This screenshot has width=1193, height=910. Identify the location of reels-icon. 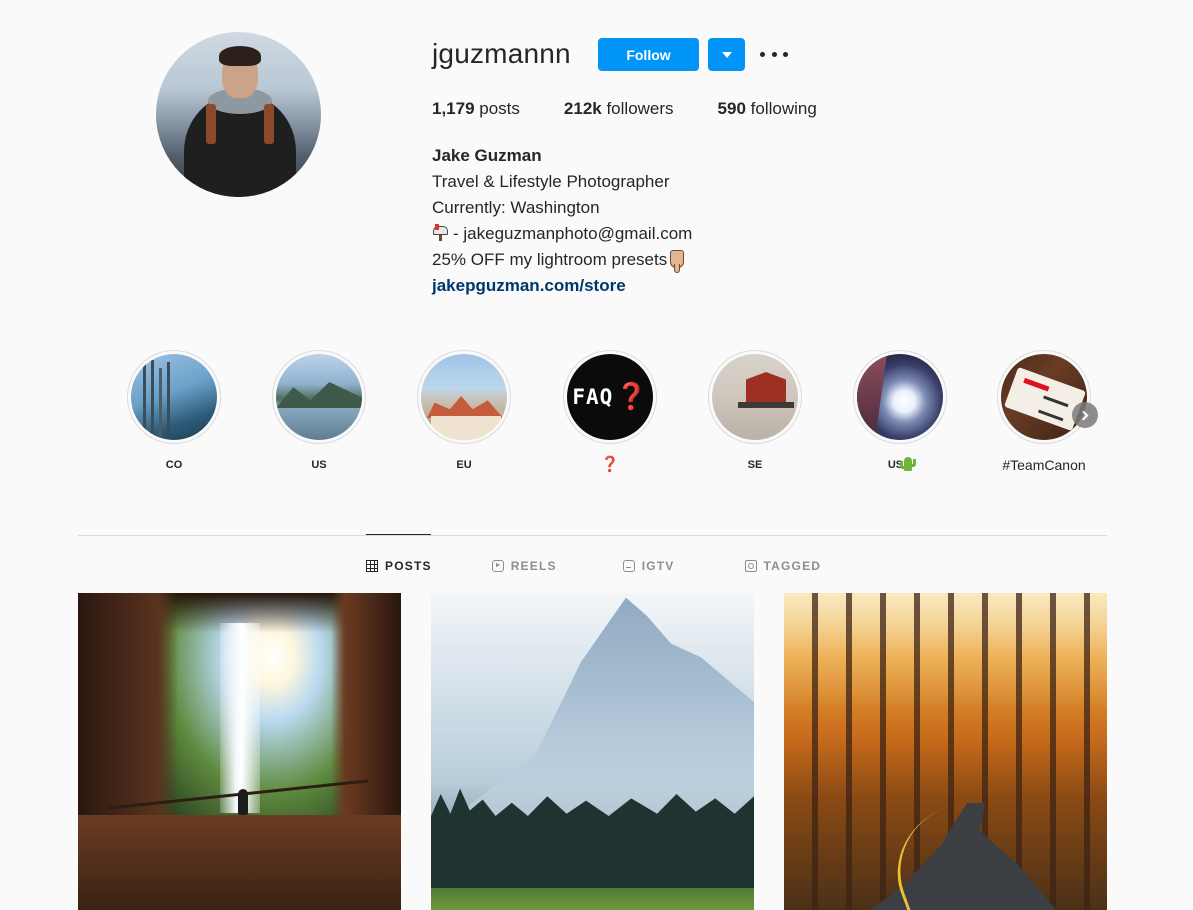
(497, 566).